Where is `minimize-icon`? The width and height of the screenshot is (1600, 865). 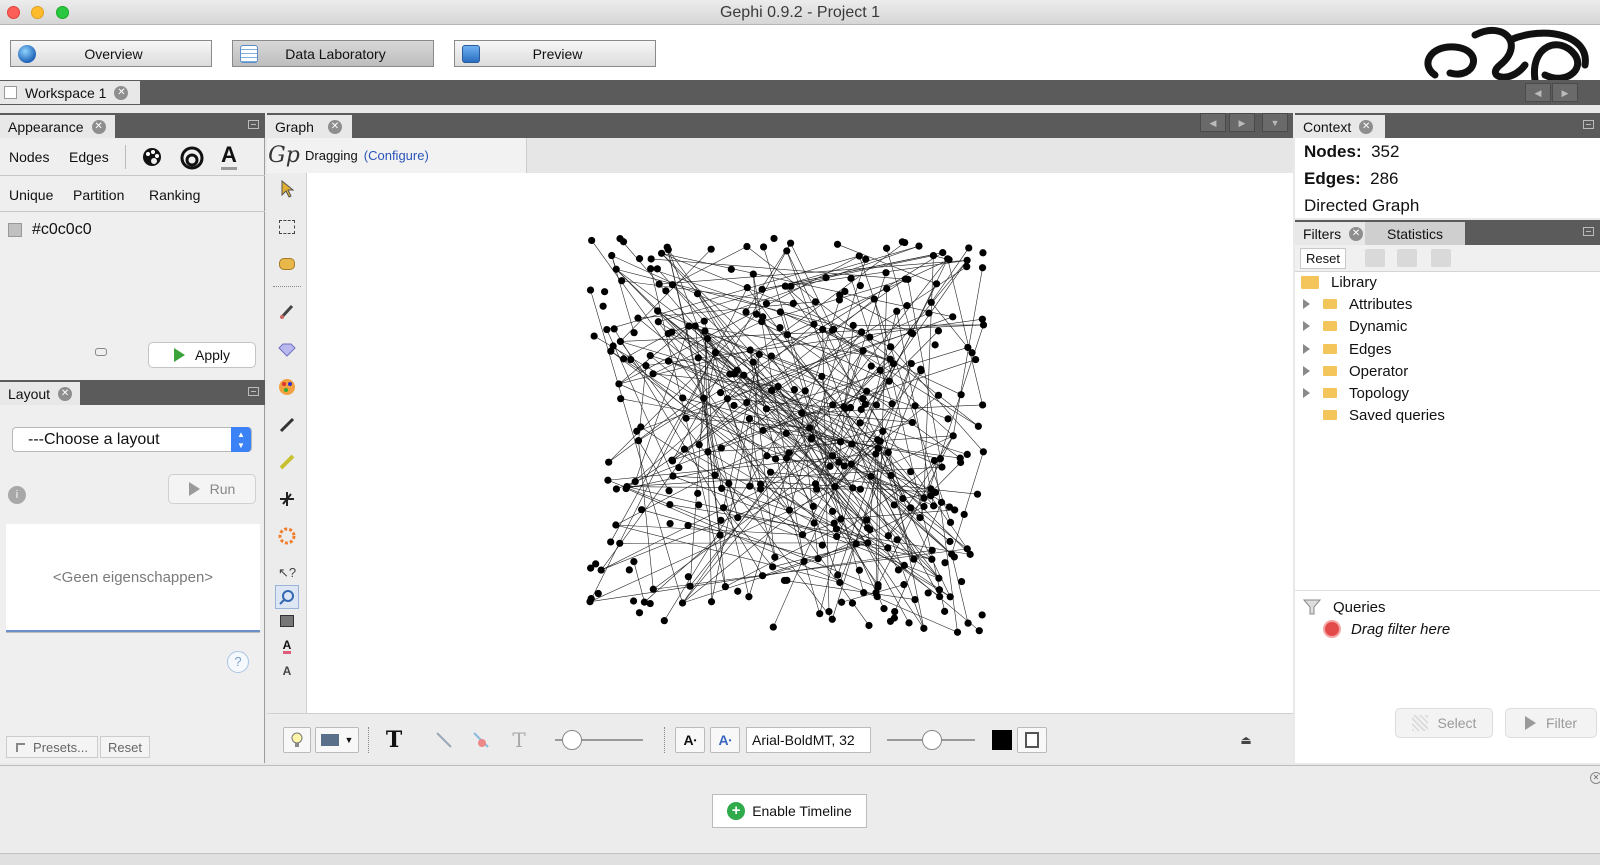
minimize-icon is located at coordinates (1588, 124).